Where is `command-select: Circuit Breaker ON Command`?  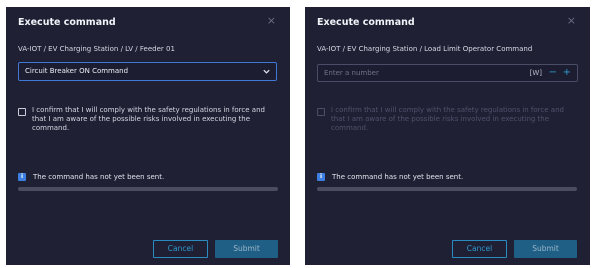
command-select: Circuit Breaker ON Command is located at coordinates (147, 71).